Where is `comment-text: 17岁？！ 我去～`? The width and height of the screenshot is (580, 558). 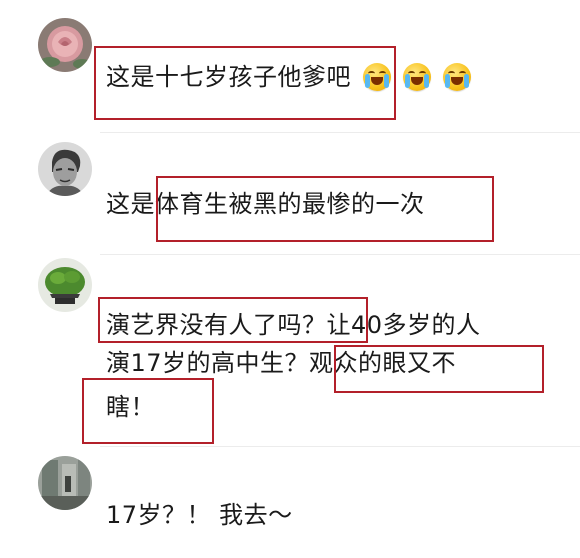
comment-text: 17岁？！ 我去～ is located at coordinates (199, 515).